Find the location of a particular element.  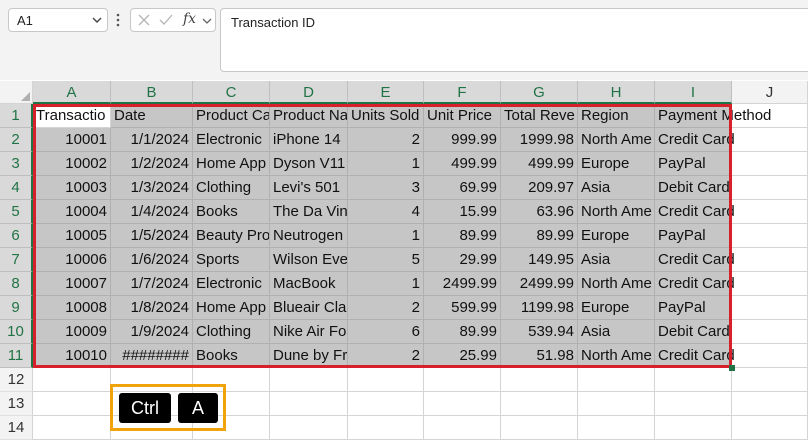

table-cell: Dyson V11 is located at coordinates (309, 164).